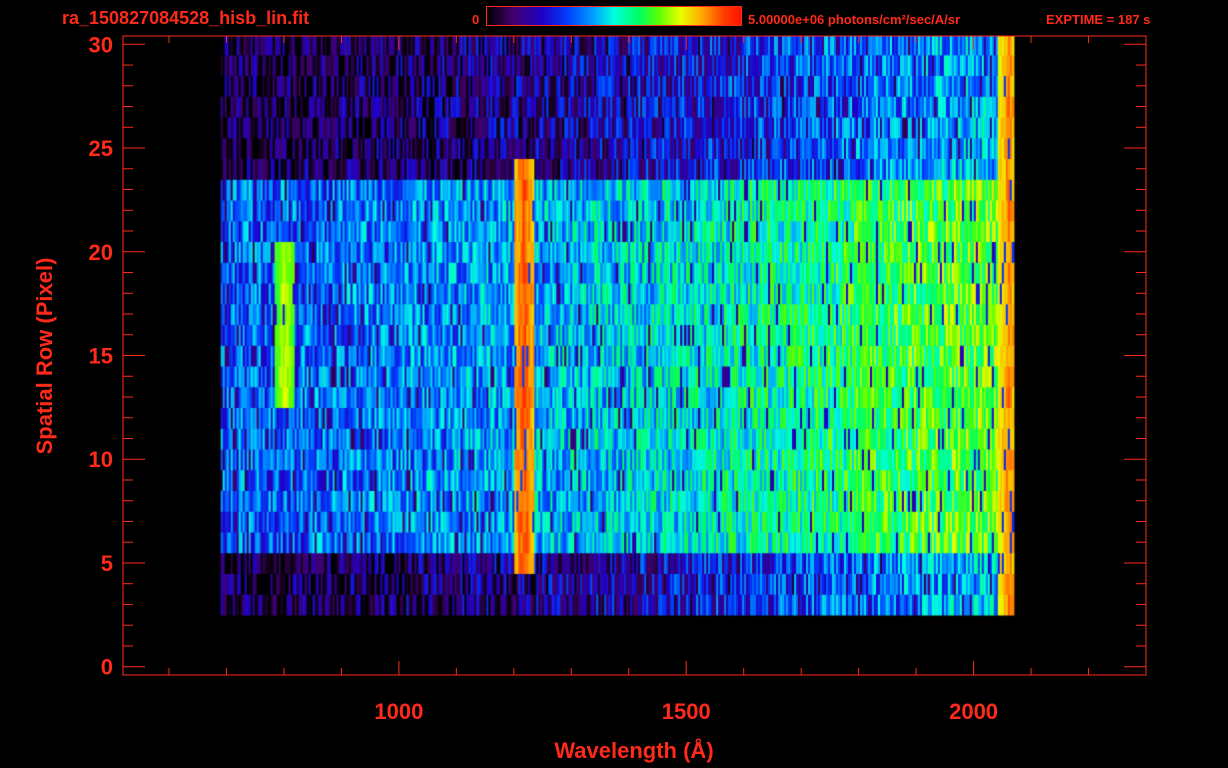 The height and width of the screenshot is (768, 1228). I want to click on y-tick-label: 25, so click(101, 148).